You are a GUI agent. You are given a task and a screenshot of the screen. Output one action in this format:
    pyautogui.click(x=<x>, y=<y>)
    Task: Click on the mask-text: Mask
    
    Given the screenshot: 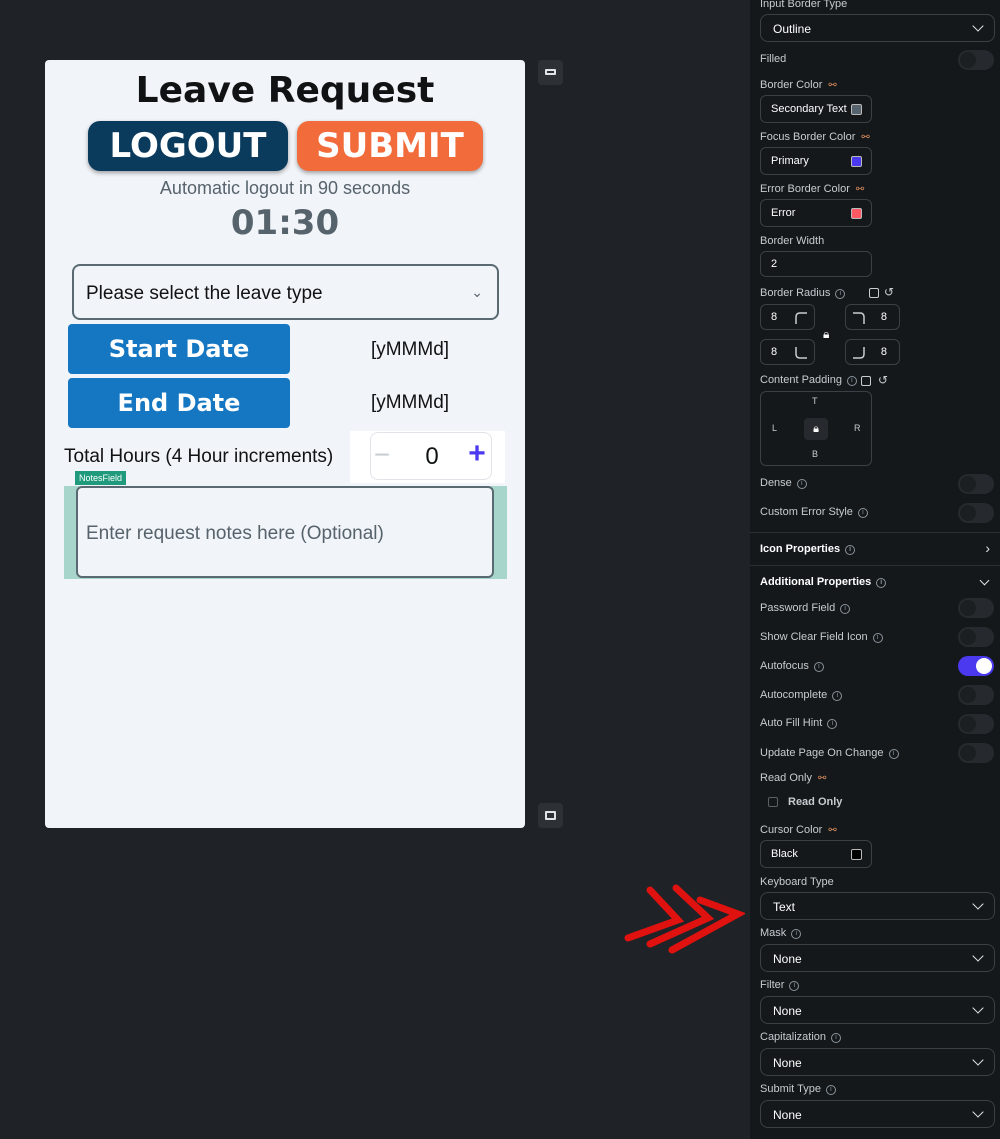 What is the action you would take?
    pyautogui.click(x=773, y=933)
    